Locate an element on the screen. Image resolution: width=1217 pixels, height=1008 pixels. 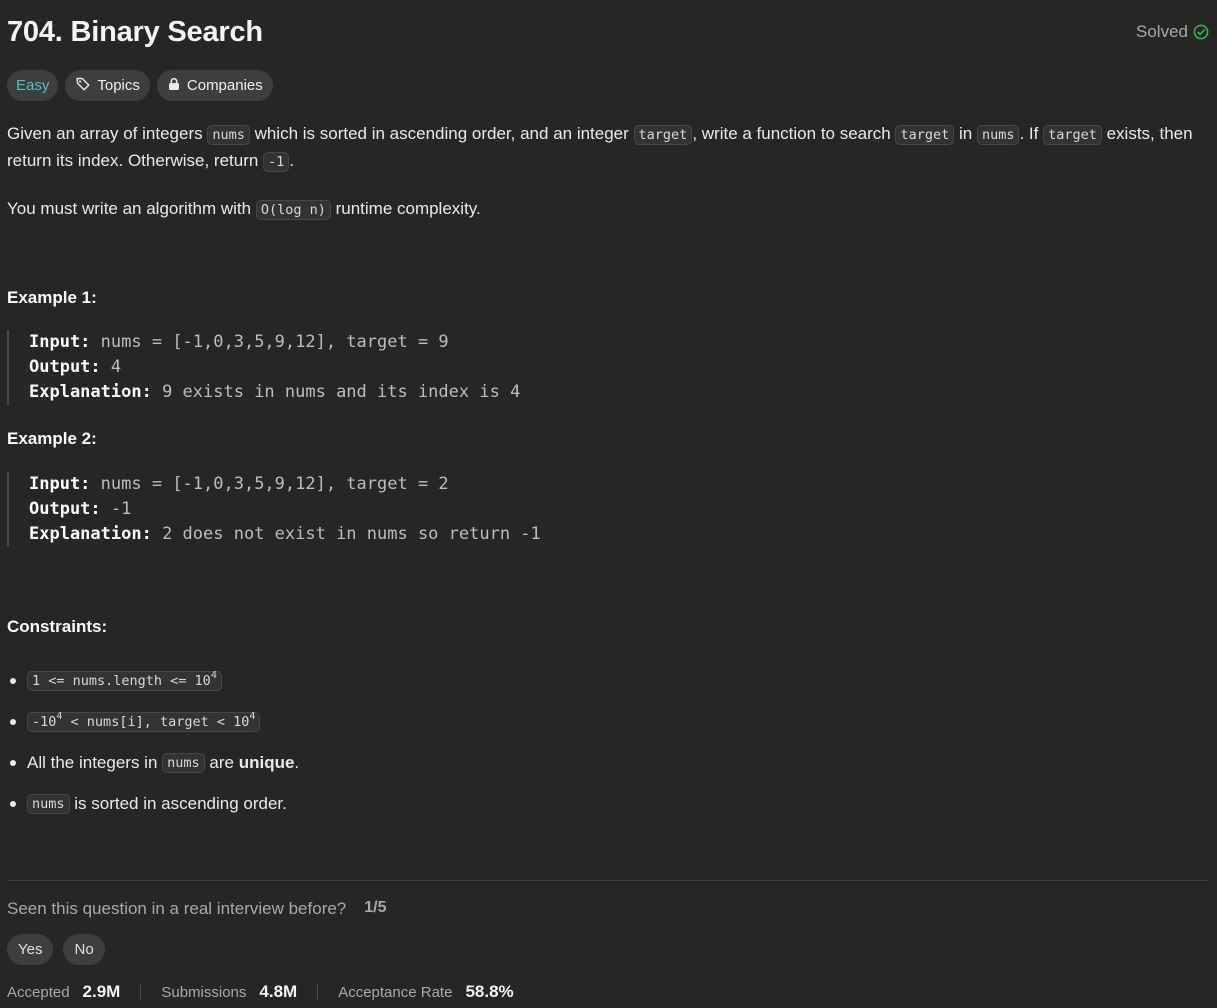
constraint-item: All the integers in nums are unique. is located at coordinates (153, 762).